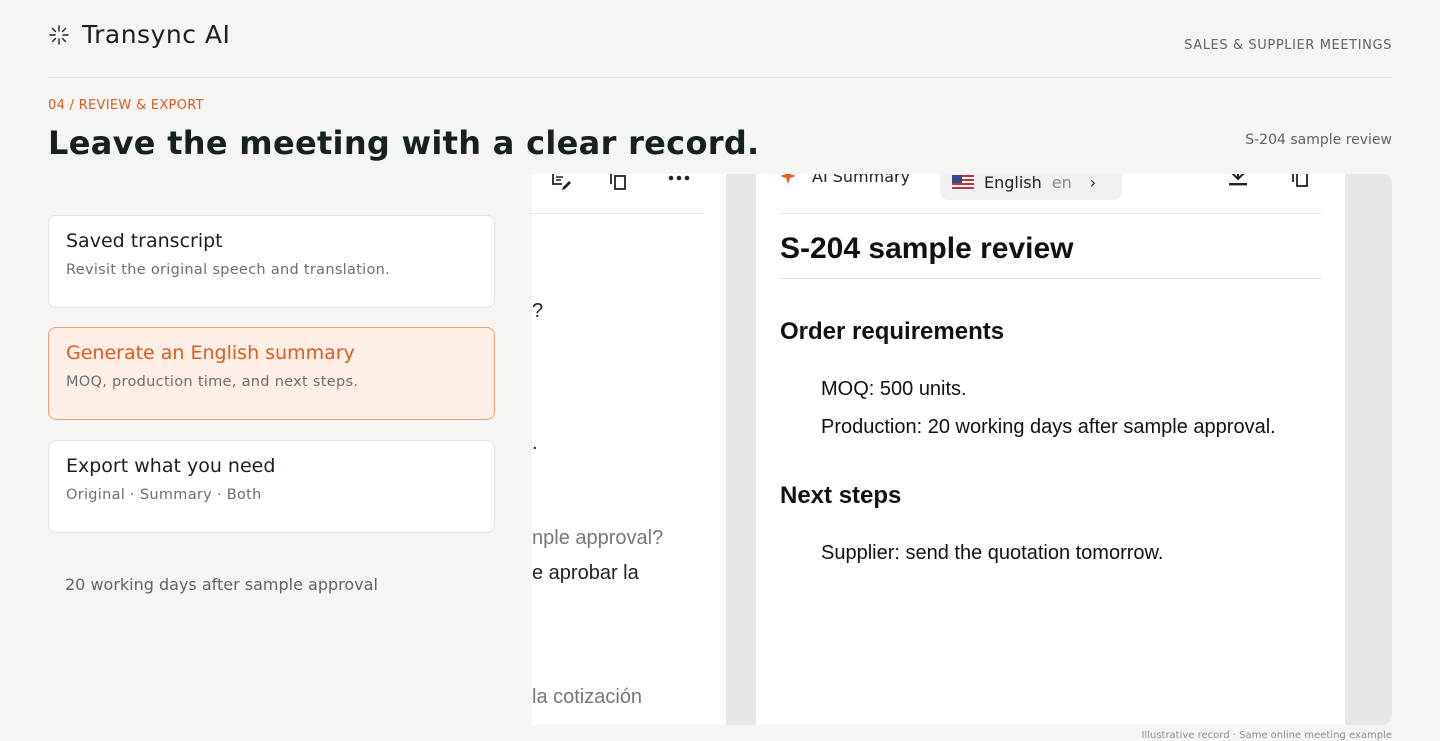 This screenshot has width=1440, height=741. What do you see at coordinates (788, 179) in the screenshot?
I see `ai-sparkle-icon` at bounding box center [788, 179].